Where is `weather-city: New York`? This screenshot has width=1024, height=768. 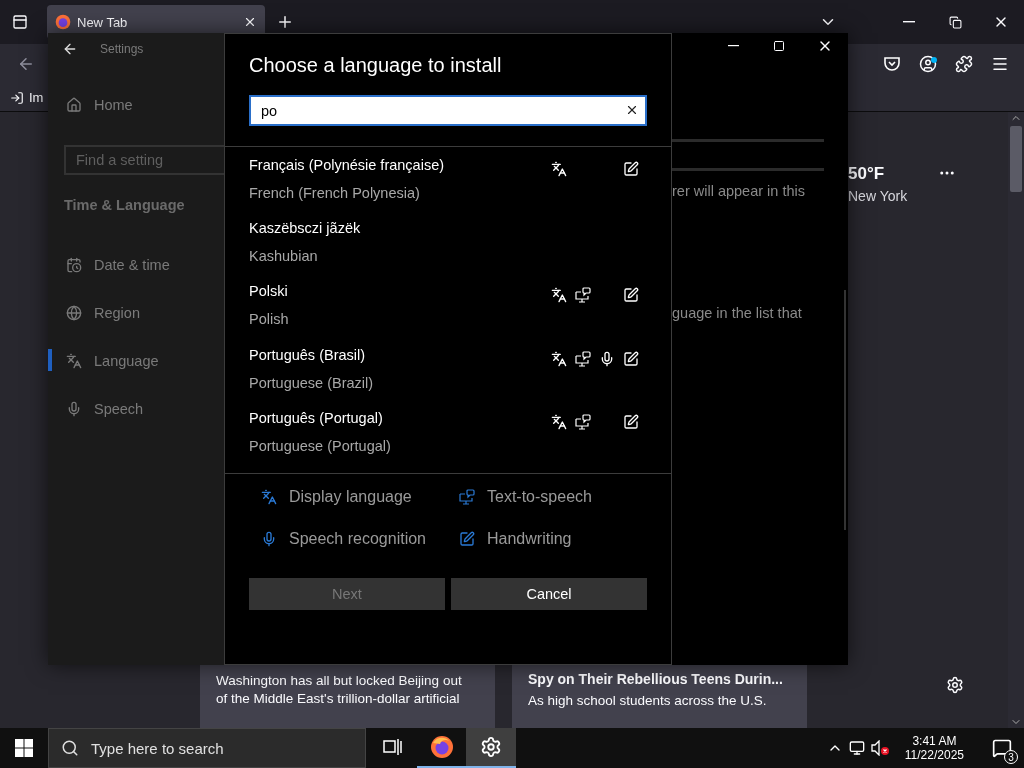
weather-city: New York is located at coordinates (878, 196).